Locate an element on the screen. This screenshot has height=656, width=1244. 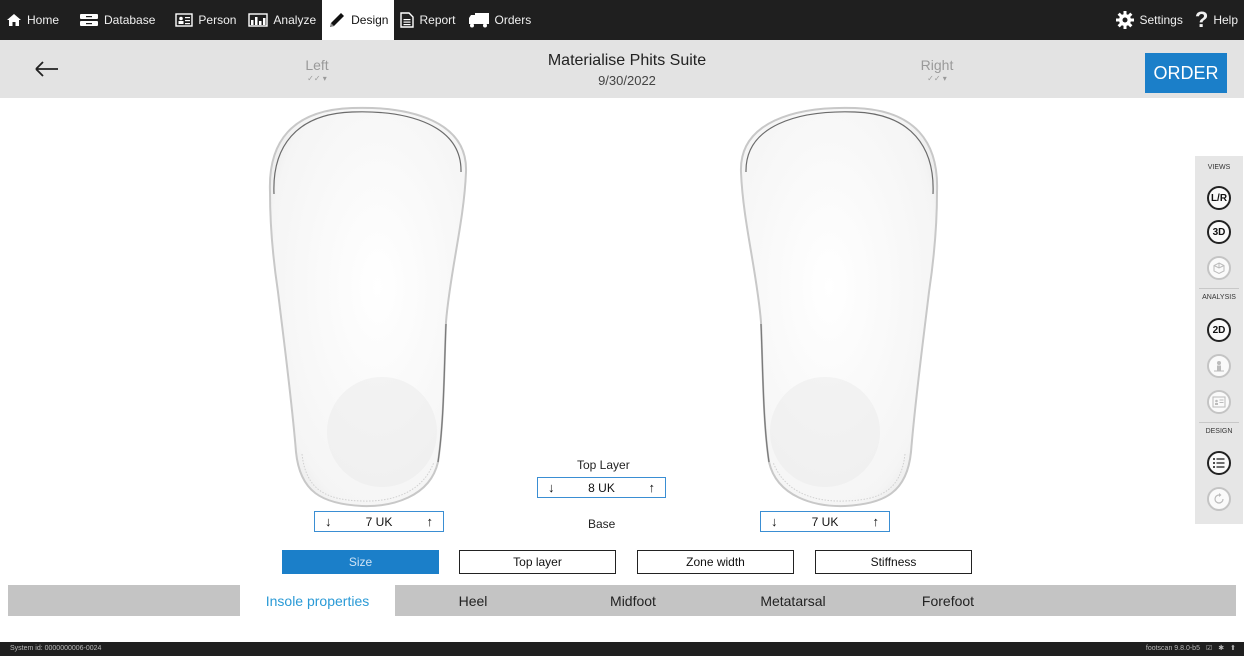
nav-report-label: Report is located at coordinates (437, 20).